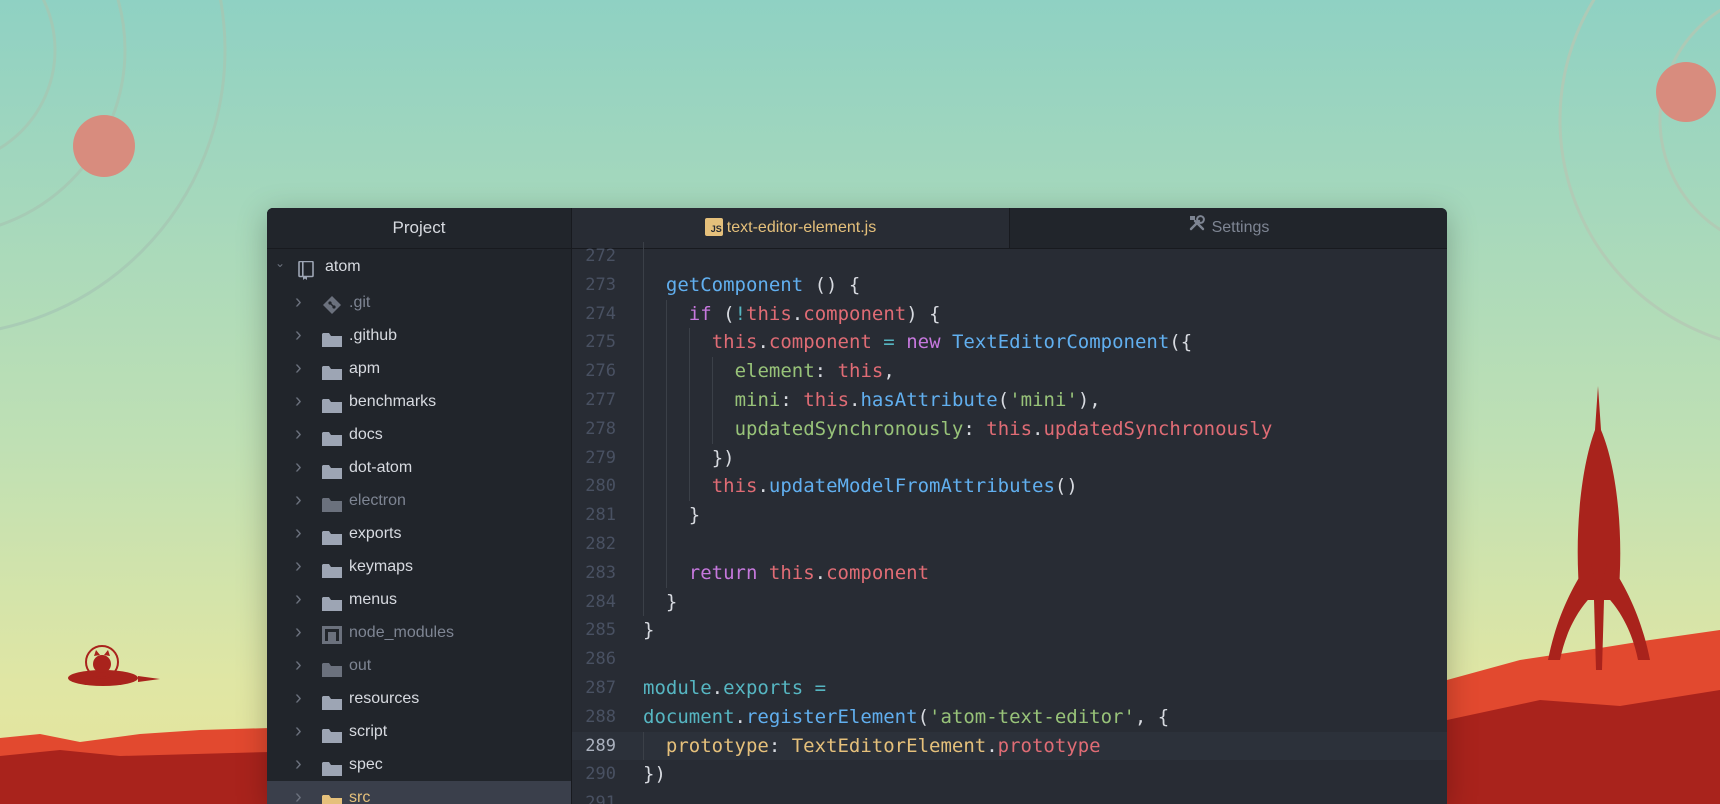 The width and height of the screenshot is (1720, 804). What do you see at coordinates (1009, 688) in the screenshot?
I see `code-line: 287 module.exports =` at bounding box center [1009, 688].